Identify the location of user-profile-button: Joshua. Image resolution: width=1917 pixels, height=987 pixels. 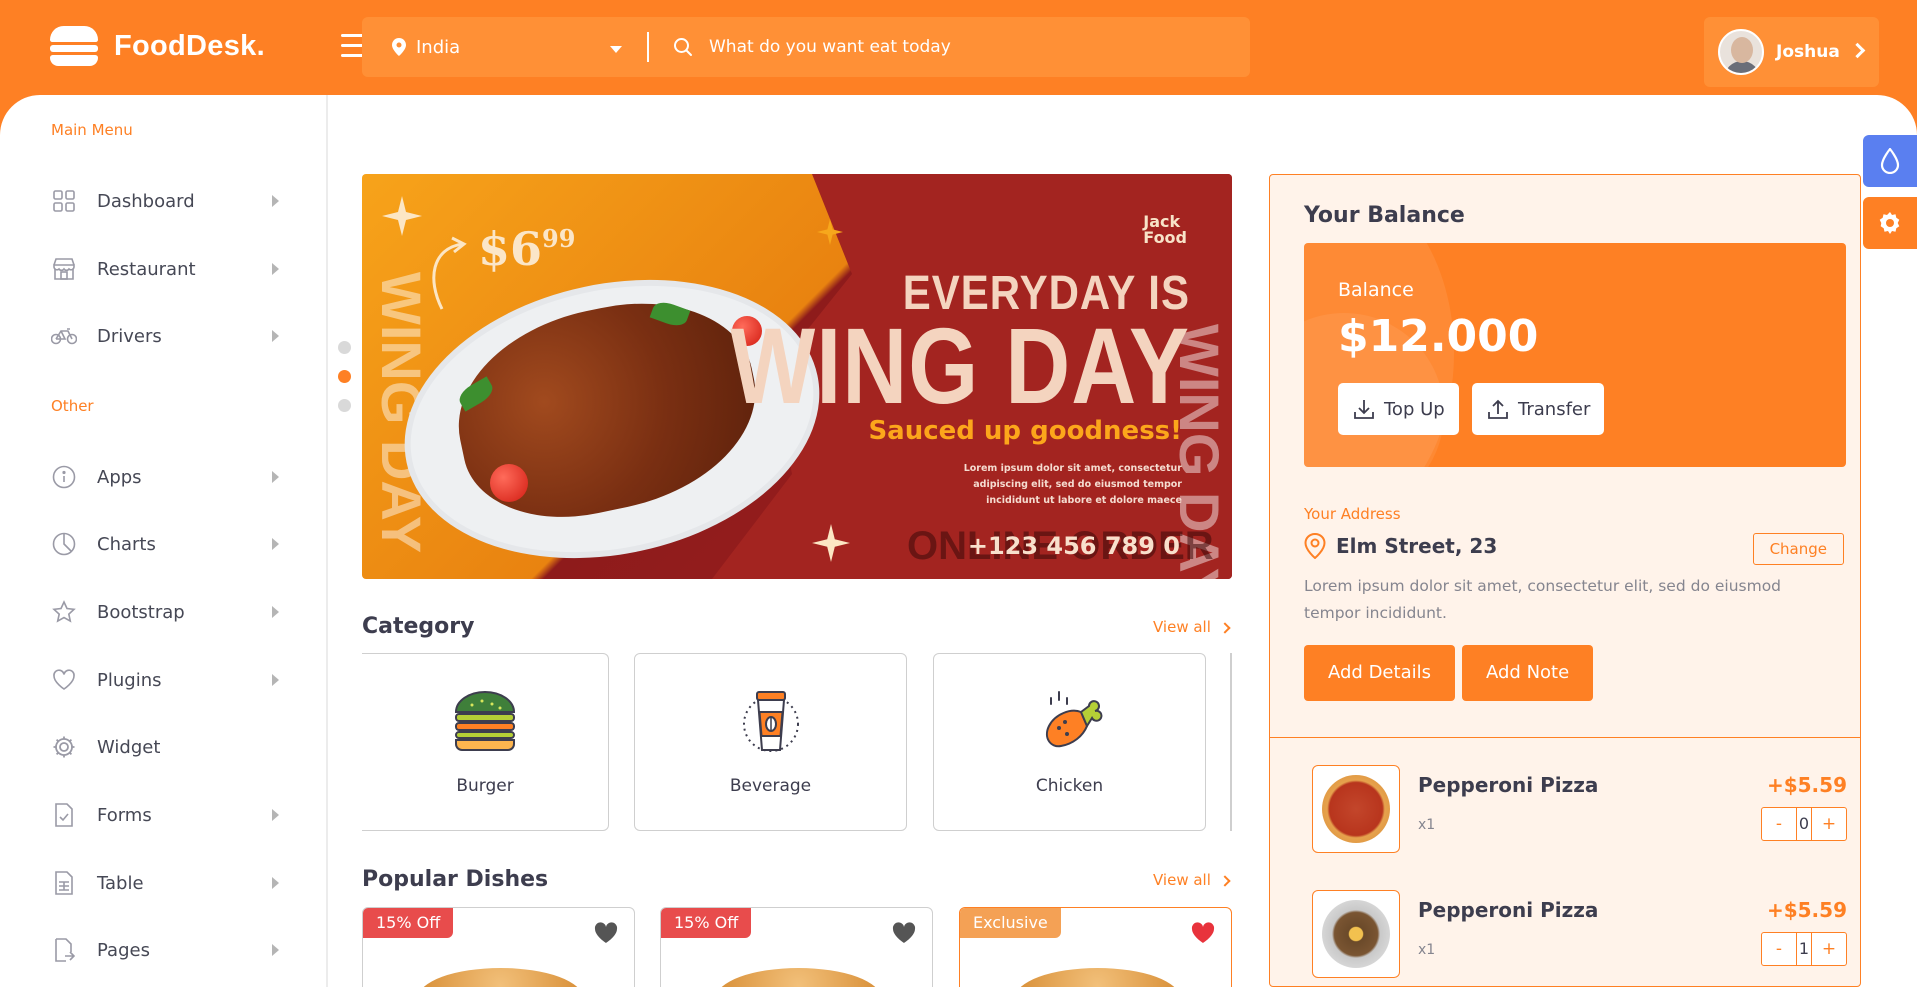
(1791, 52).